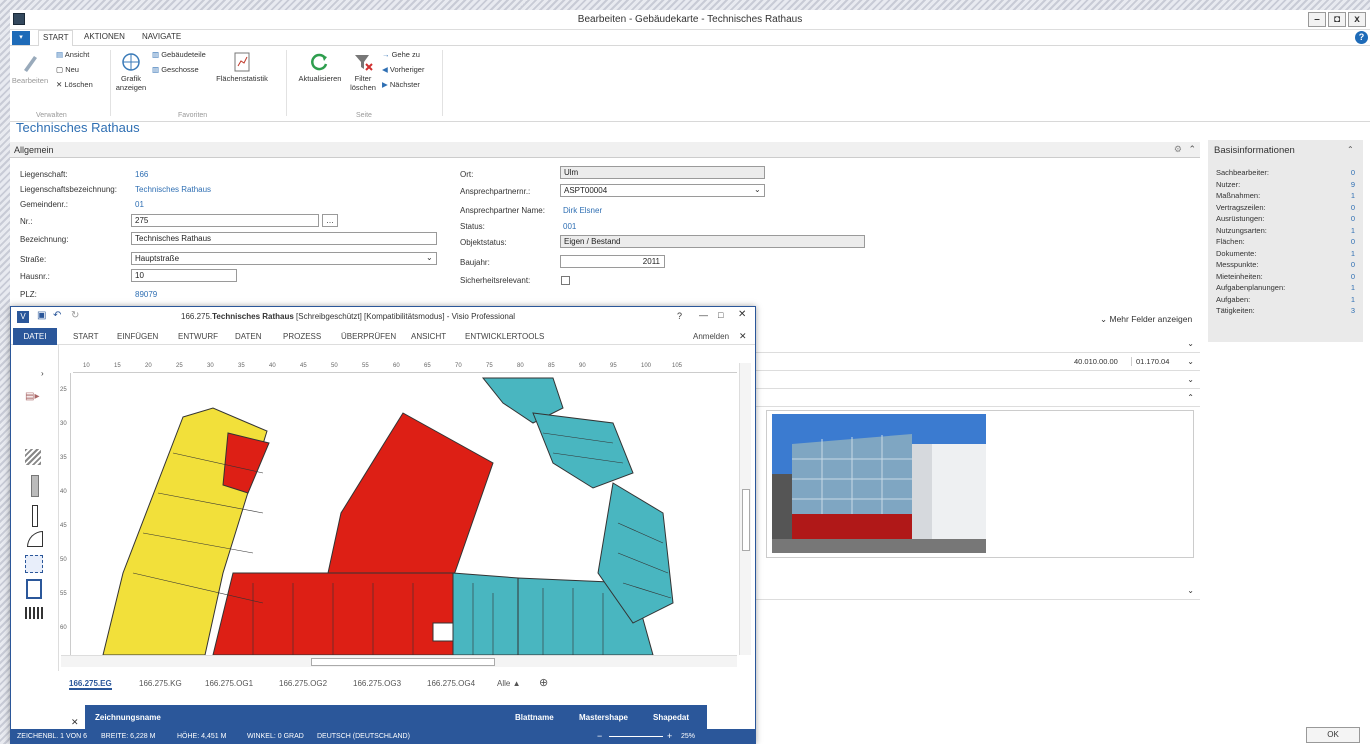 Image resolution: width=1370 pixels, height=744 pixels. What do you see at coordinates (33, 457) in the screenshot?
I see `hatch-shape-icon` at bounding box center [33, 457].